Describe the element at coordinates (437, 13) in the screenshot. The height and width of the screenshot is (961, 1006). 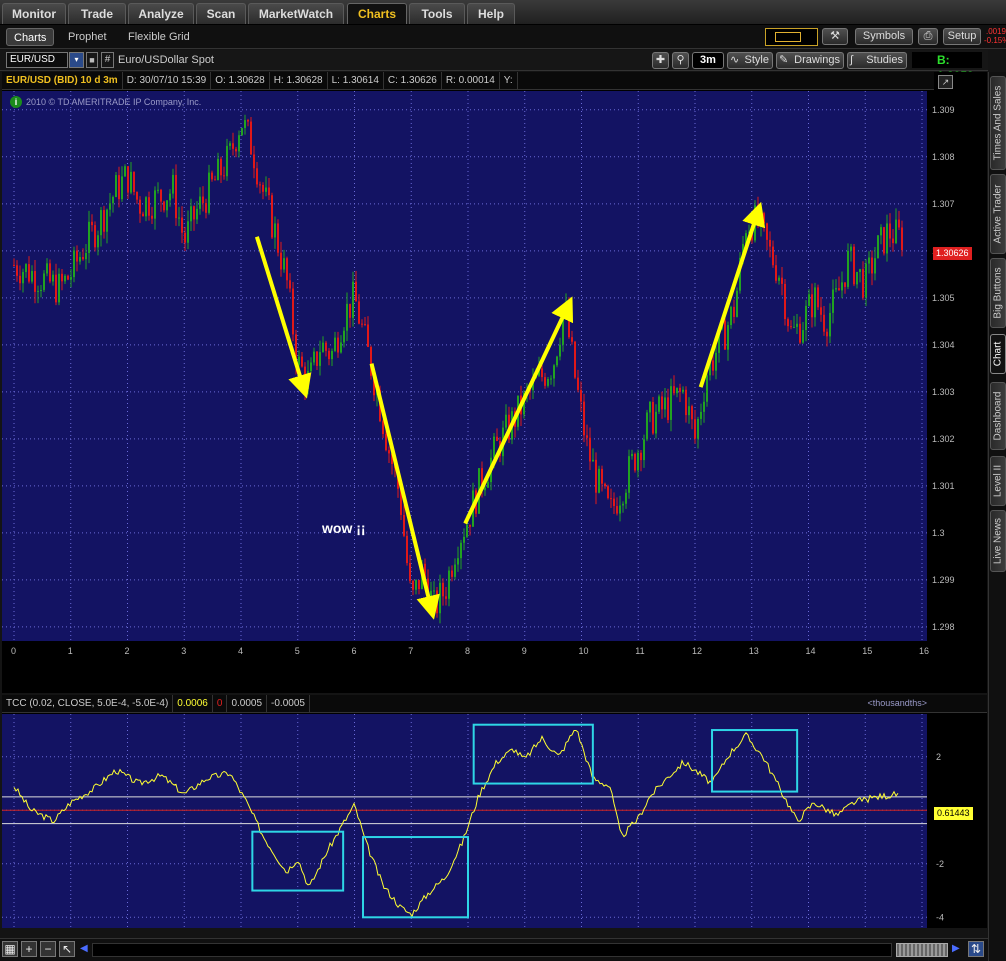
I see `tab-tools: Tools` at that location.